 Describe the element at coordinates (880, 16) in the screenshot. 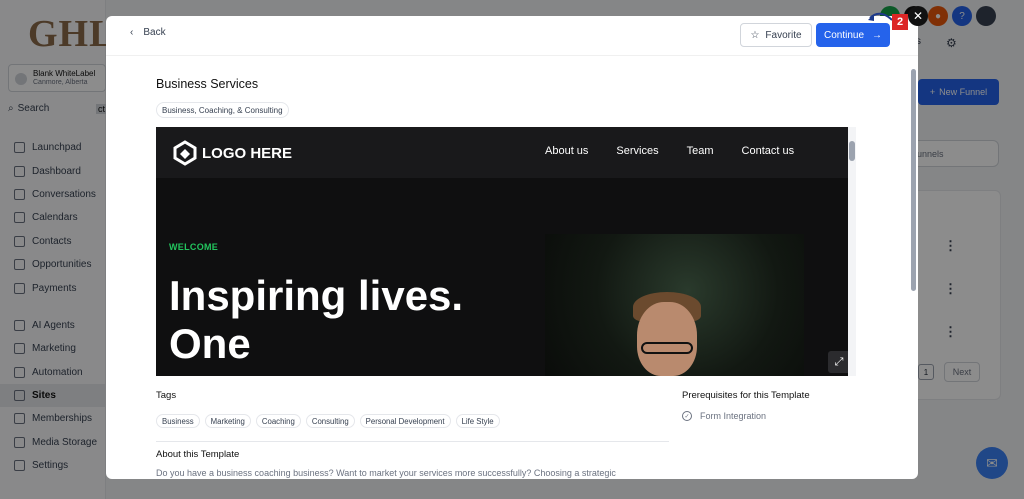

I see `annotation-arrow-icon` at that location.